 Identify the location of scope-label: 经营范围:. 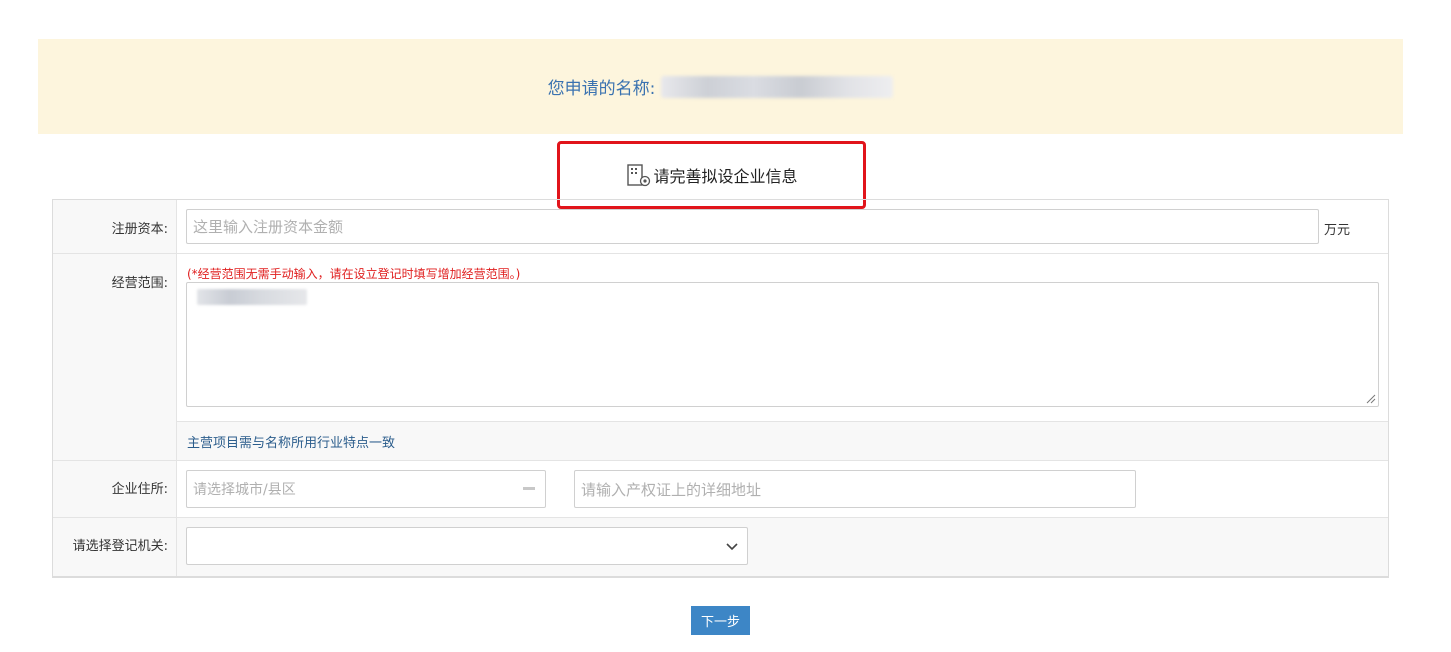
(115, 357).